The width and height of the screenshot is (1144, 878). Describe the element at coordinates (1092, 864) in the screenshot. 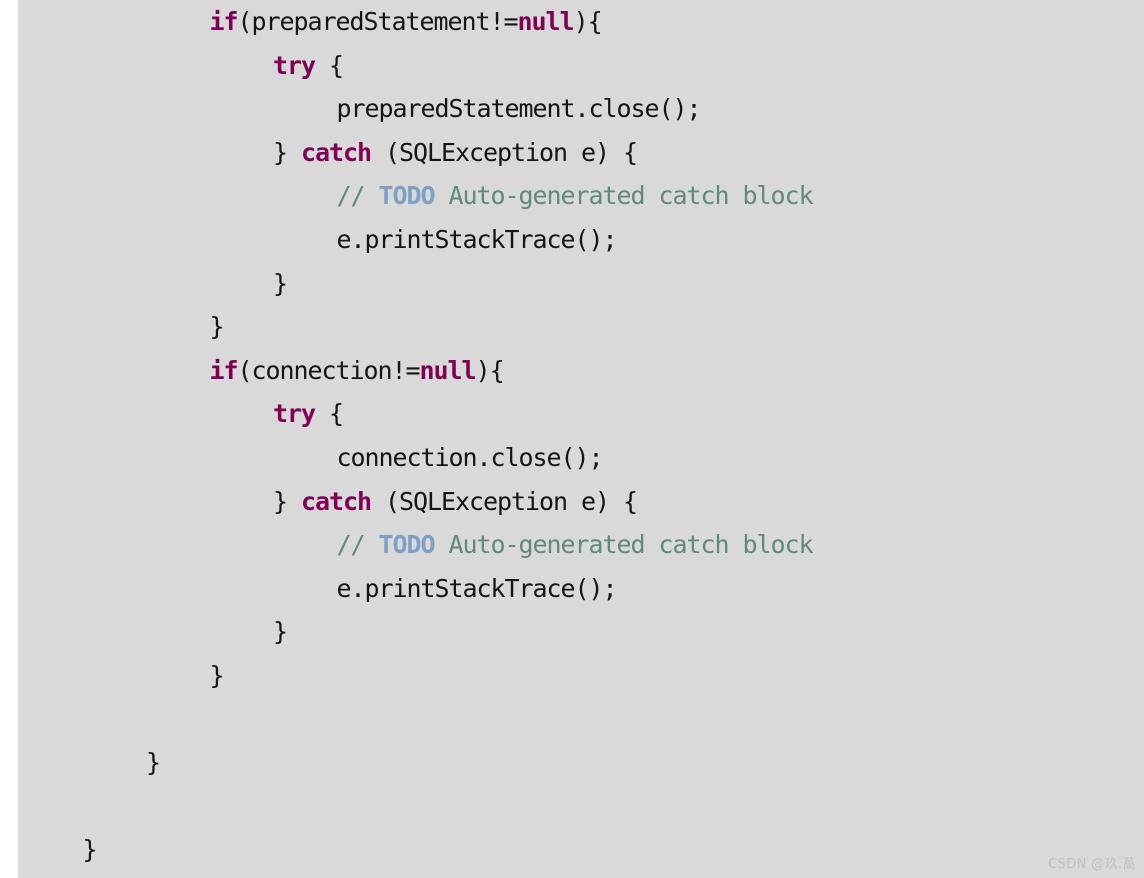

I see `csdn-watermark: CSDN @玖.萵` at that location.